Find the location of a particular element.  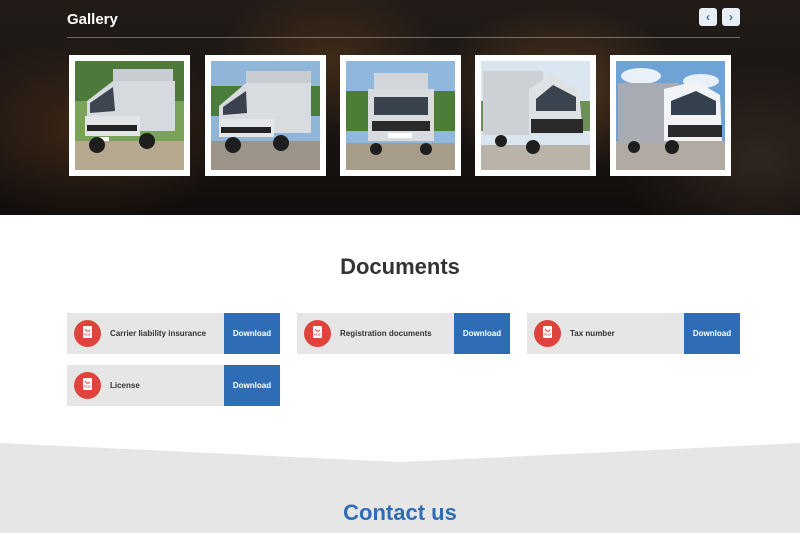

document-item: PDF Carrier liability insurance Download is located at coordinates (173, 333).